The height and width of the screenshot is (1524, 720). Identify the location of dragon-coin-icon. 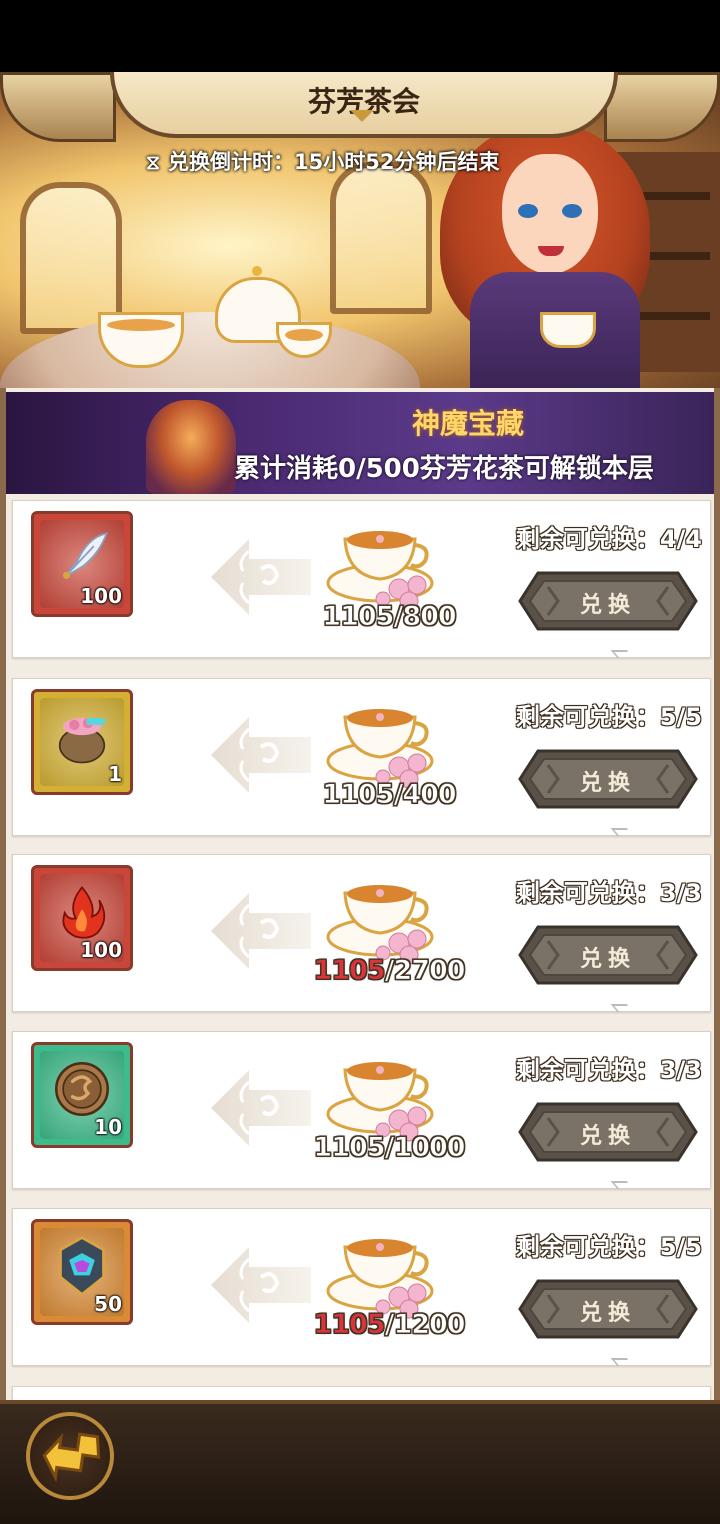
(82, 1089).